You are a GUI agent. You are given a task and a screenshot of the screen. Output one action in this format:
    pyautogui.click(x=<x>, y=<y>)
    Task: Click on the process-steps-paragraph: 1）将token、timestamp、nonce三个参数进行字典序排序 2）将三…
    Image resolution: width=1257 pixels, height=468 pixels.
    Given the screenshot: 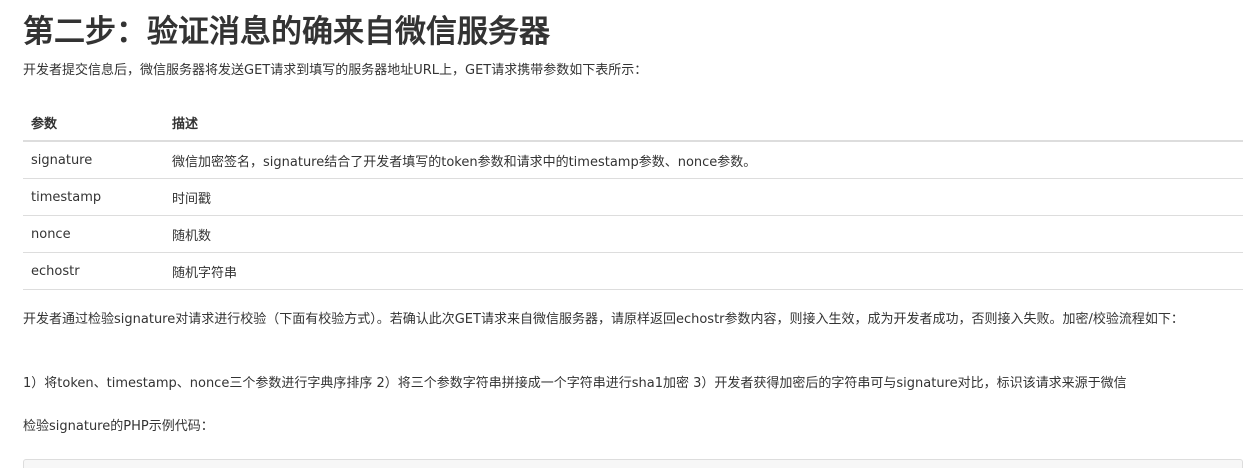 What is the action you would take?
    pyautogui.click(x=575, y=383)
    